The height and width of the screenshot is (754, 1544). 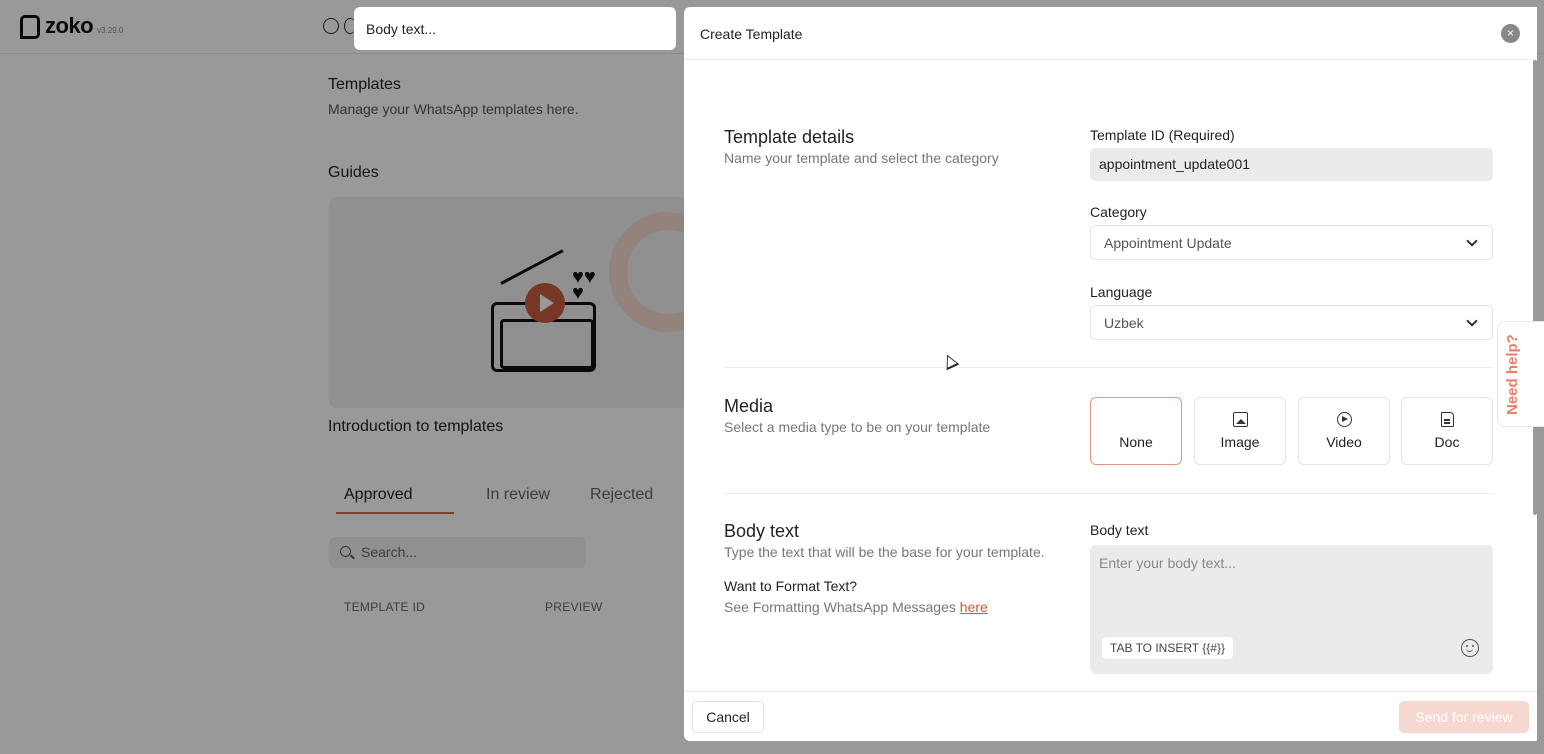 I want to click on drawer-header: Create Template ×, so click(x=1110, y=33).